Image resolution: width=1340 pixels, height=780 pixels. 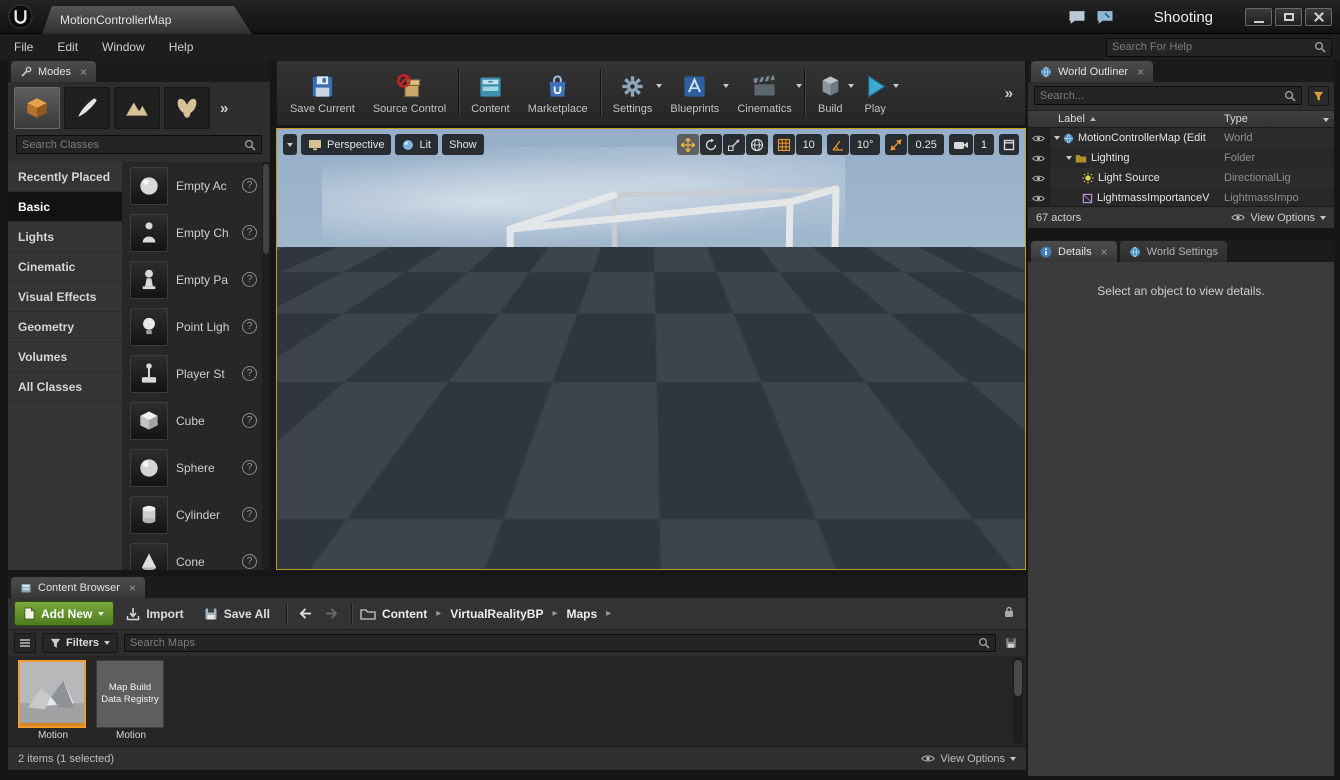 What do you see at coordinates (496, 614) in the screenshot?
I see `breadcrumb-virtualrealitybp: VirtualRealityBP` at bounding box center [496, 614].